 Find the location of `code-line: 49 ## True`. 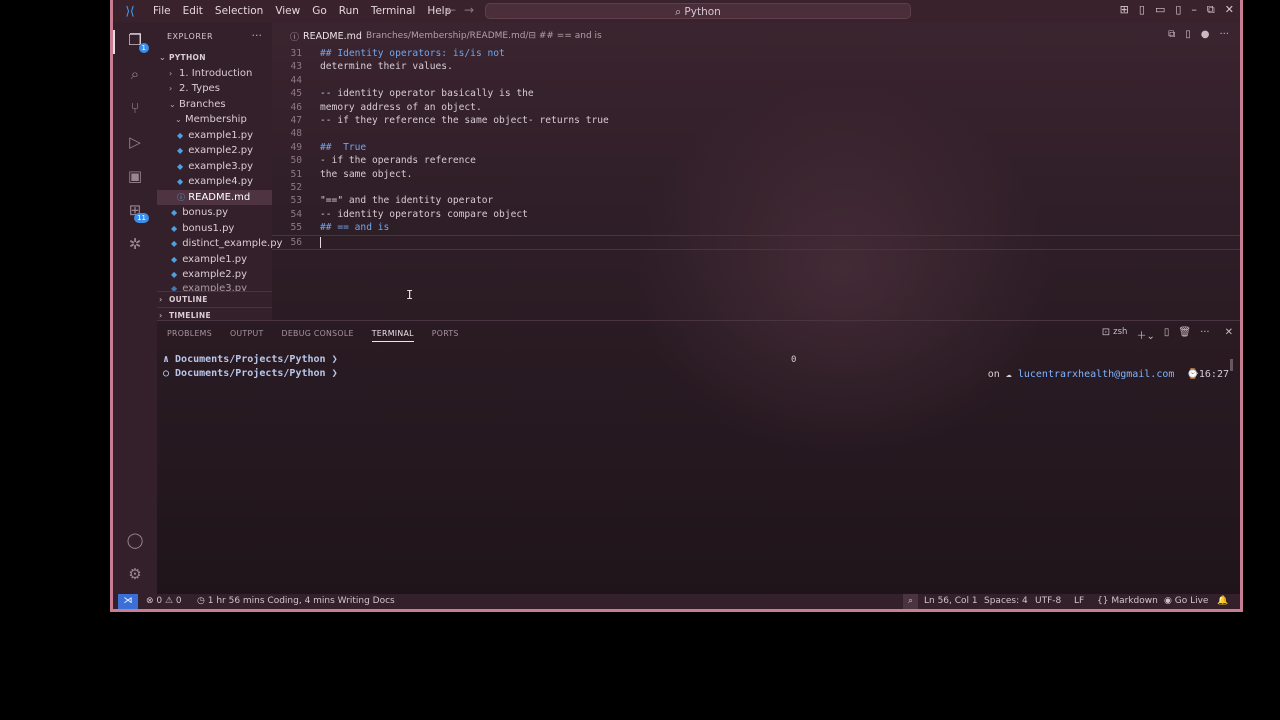

code-line: 49 ## True is located at coordinates (756, 147).